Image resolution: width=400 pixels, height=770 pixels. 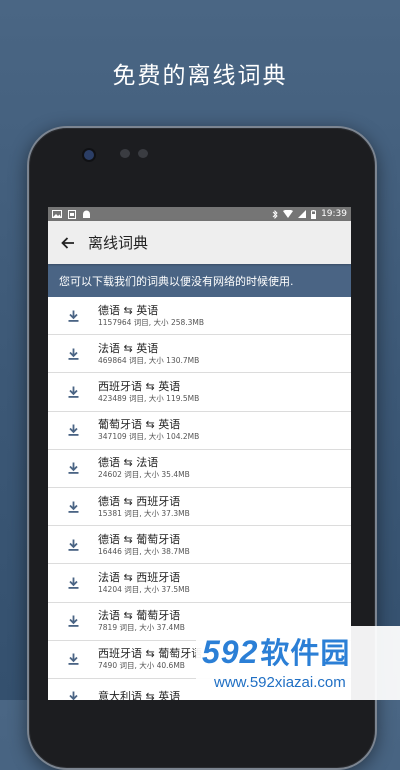 What do you see at coordinates (199, 280) in the screenshot?
I see `info-banner: 您可以下载我们的词典以便没有网络的时候使用.` at bounding box center [199, 280].